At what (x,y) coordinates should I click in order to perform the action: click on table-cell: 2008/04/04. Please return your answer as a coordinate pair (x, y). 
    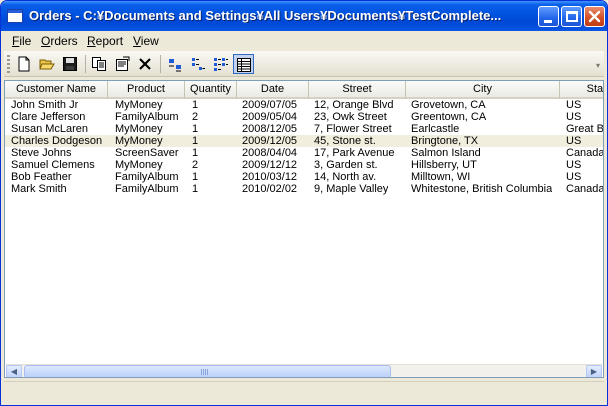
    Looking at the image, I should click on (270, 153).